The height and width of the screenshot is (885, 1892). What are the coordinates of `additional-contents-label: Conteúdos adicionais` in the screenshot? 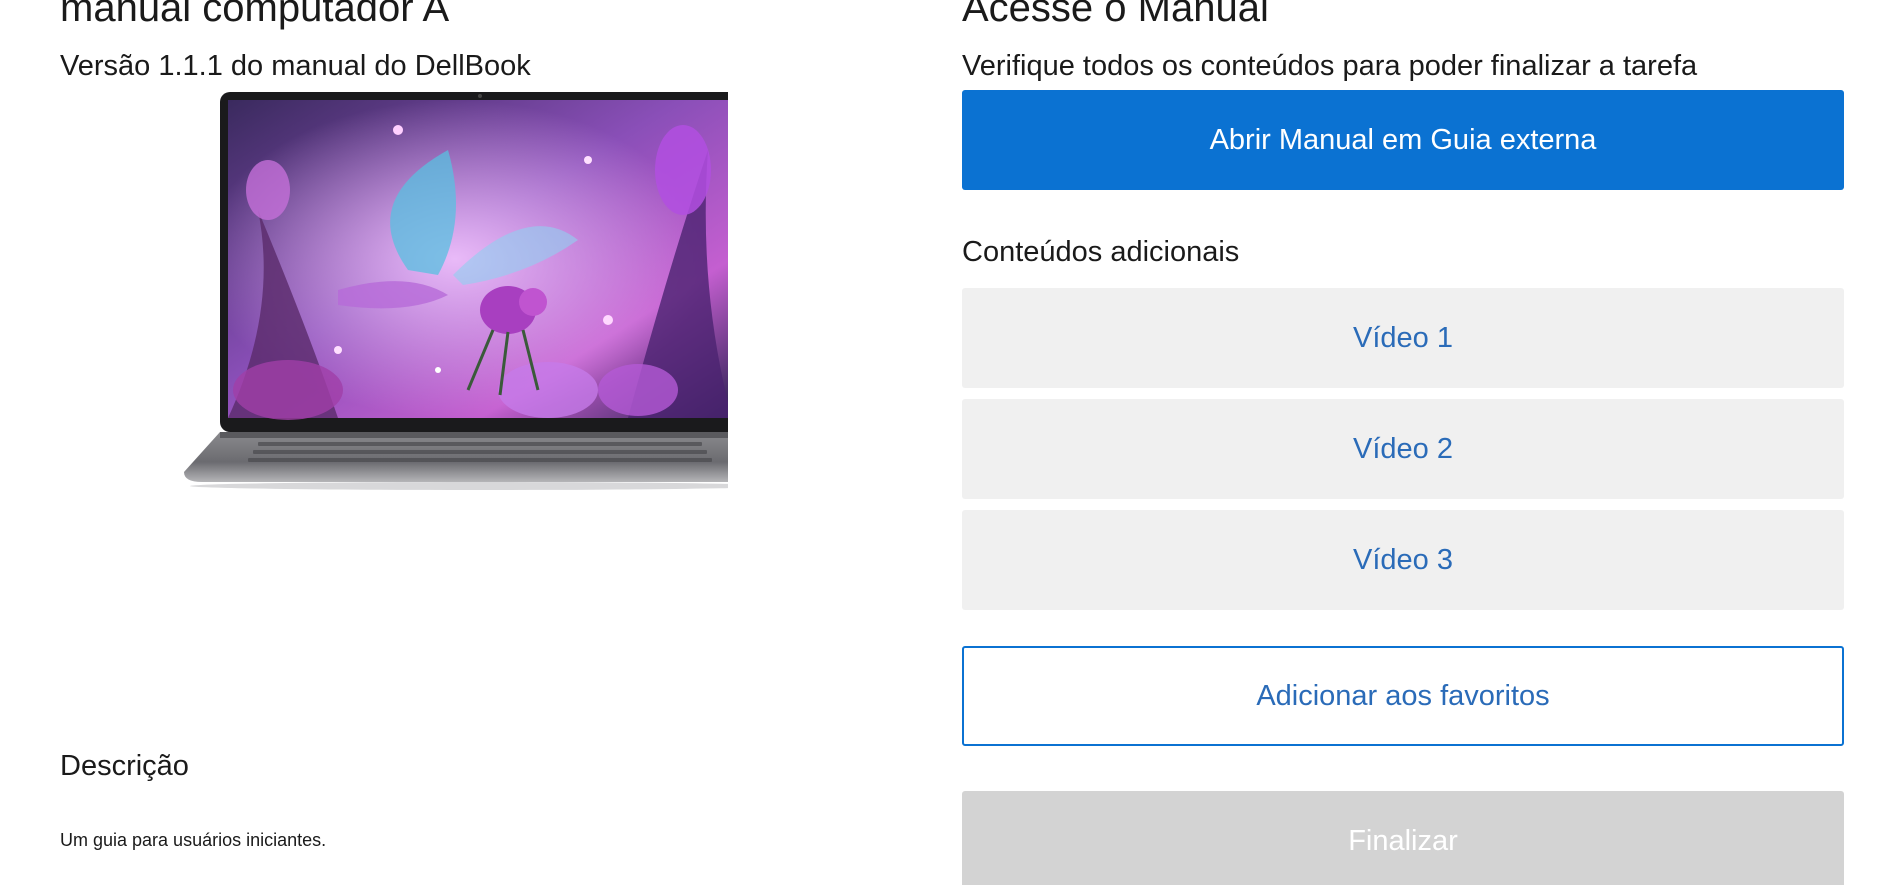 It's located at (1101, 252).